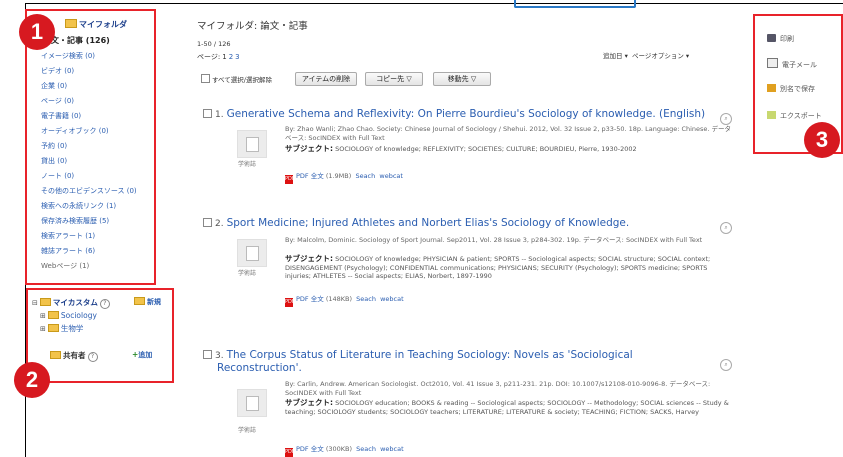  What do you see at coordinates (224, 57) in the screenshot?
I see `page-link-1: 1` at bounding box center [224, 57].